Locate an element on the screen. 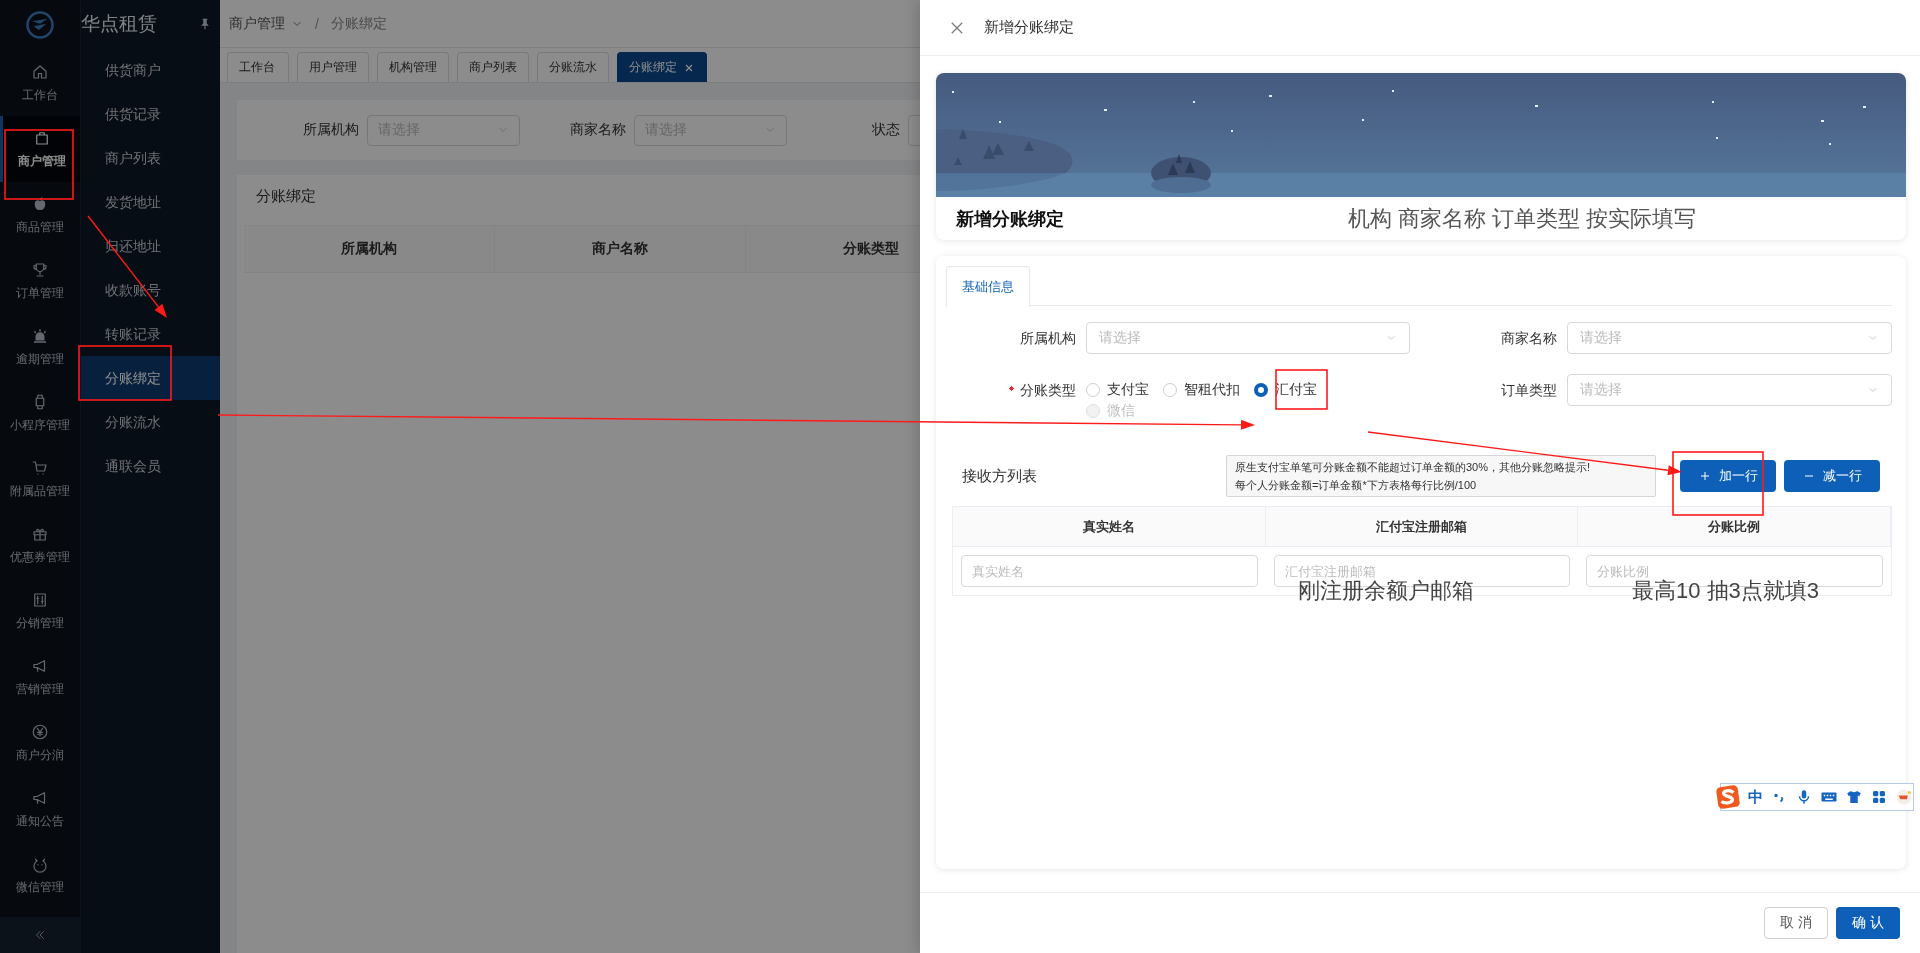 This screenshot has height=953, width=1920. cancel-button: 取 消 is located at coordinates (1796, 923).